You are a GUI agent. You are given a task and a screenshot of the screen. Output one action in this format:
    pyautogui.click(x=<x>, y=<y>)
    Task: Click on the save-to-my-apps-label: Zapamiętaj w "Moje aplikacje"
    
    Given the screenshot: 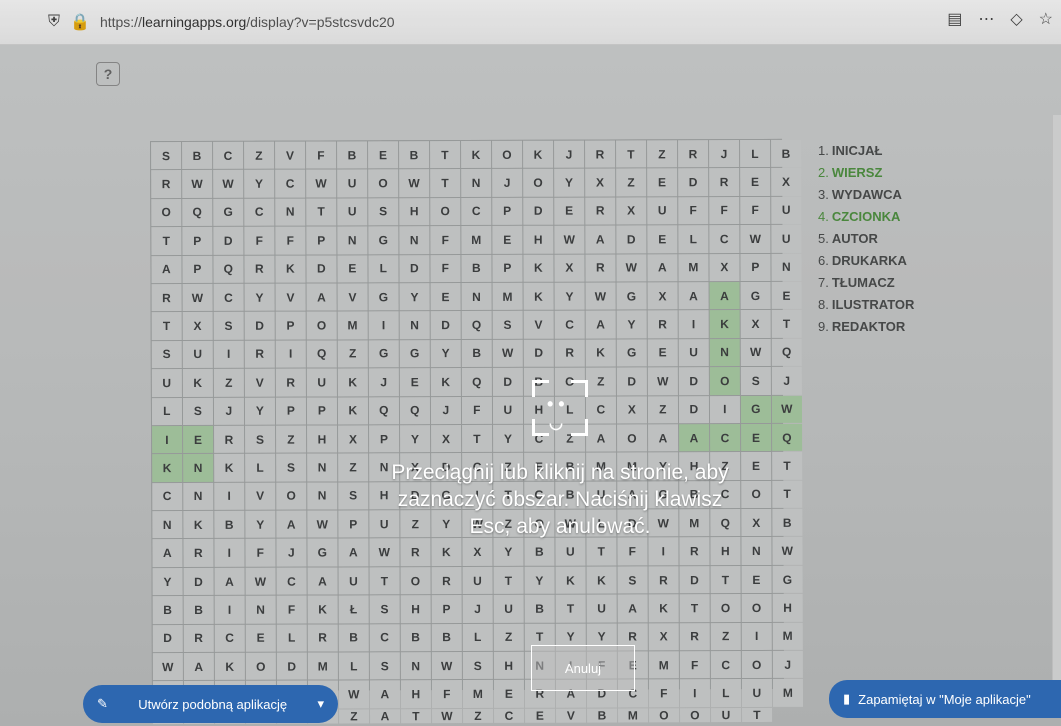 What is the action you would take?
    pyautogui.click(x=944, y=699)
    